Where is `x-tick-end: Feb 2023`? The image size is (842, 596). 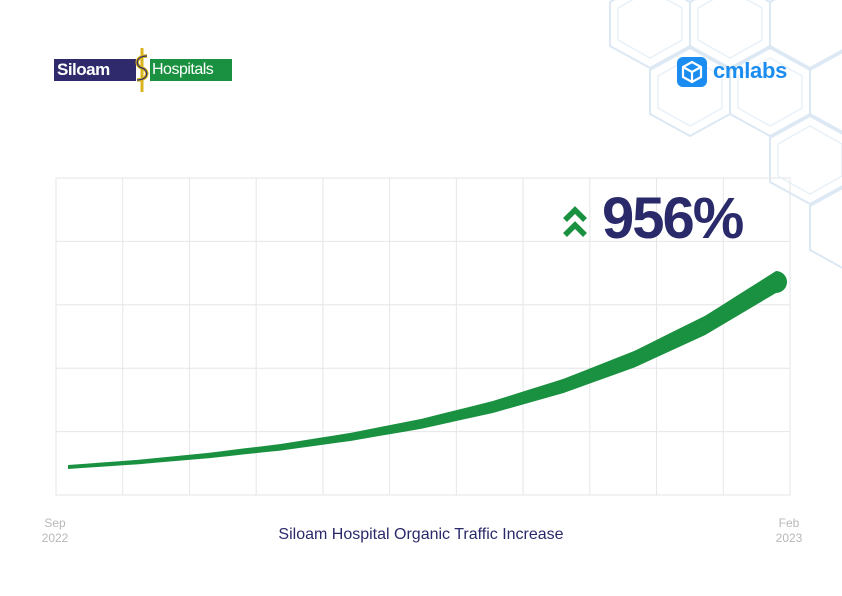 x-tick-end: Feb 2023 is located at coordinates (789, 531).